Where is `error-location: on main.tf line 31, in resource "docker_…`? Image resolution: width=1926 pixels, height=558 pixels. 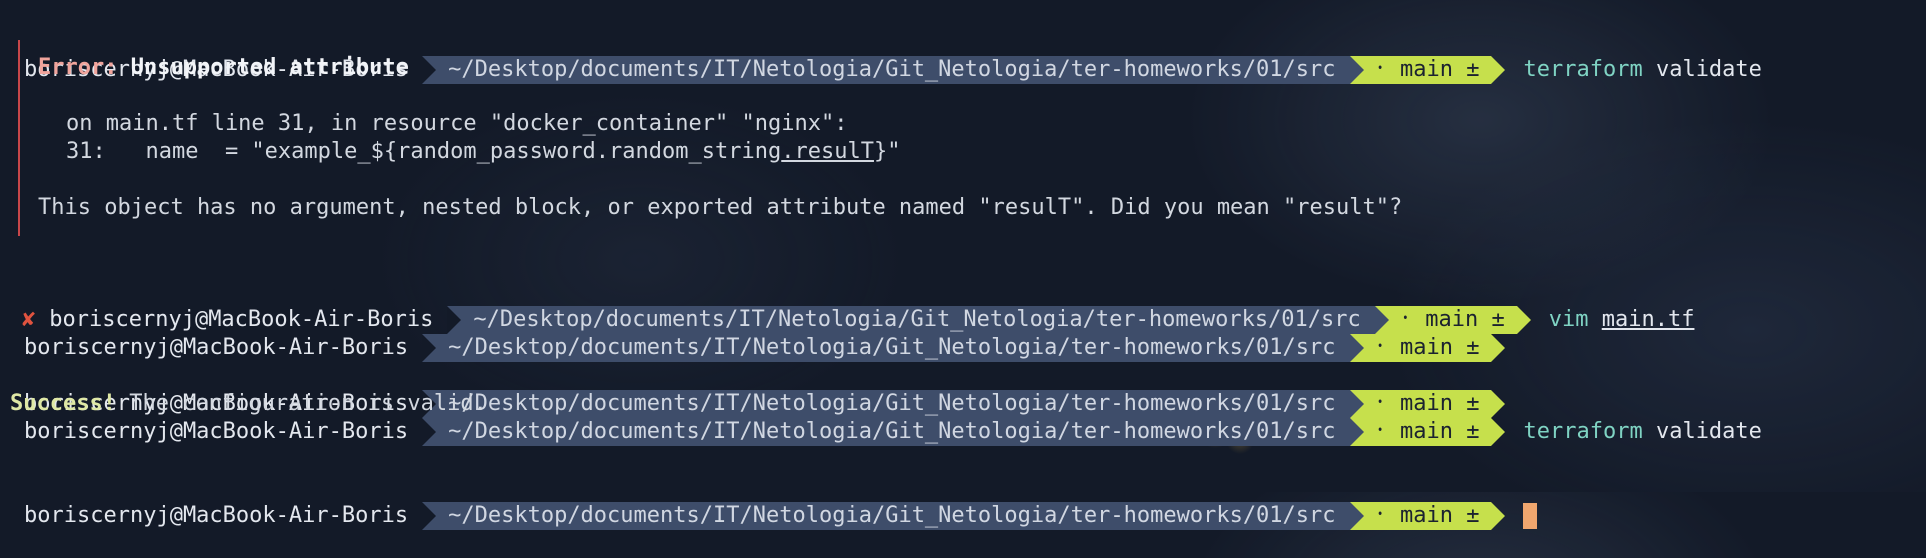 error-location: on main.tf line 31, in resource "docker_… is located at coordinates (457, 123).